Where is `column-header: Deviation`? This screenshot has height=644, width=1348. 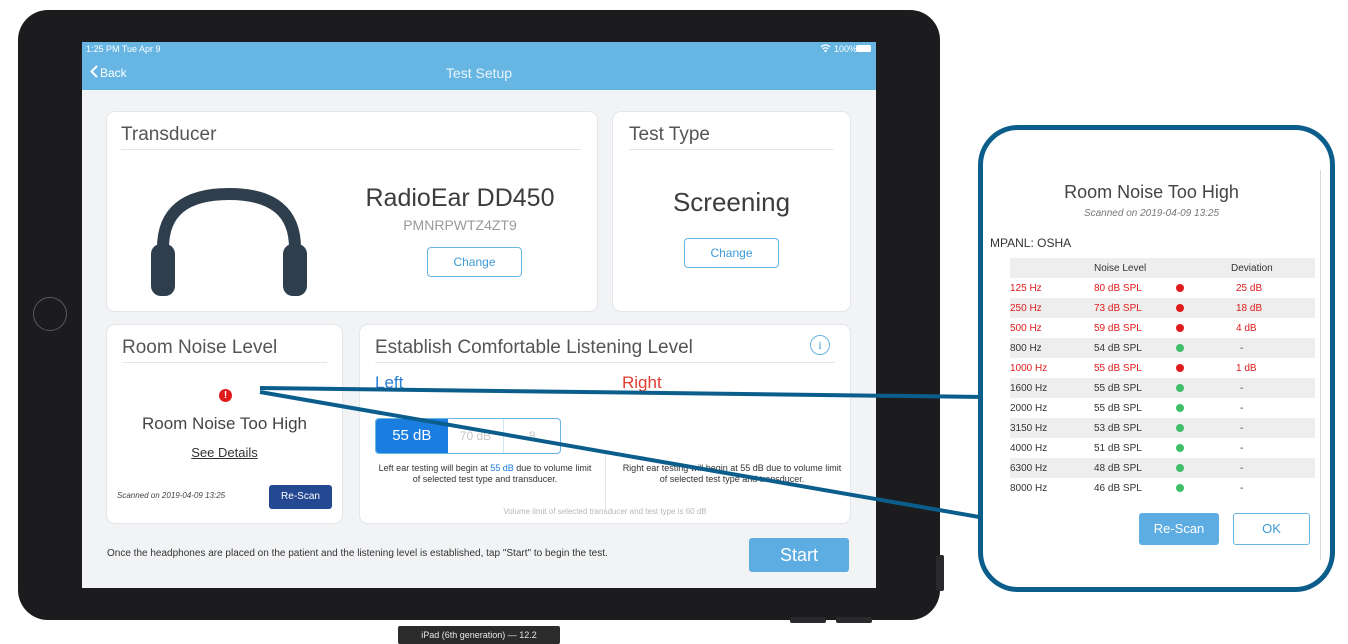 column-header: Deviation is located at coordinates (1252, 268).